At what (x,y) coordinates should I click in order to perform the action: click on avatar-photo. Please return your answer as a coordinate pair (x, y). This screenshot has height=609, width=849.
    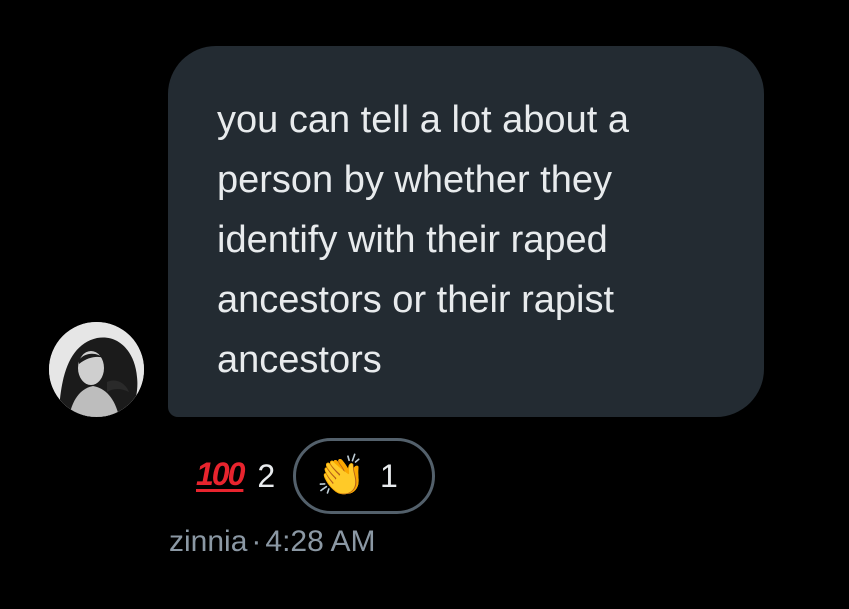
    Looking at the image, I should click on (96, 369).